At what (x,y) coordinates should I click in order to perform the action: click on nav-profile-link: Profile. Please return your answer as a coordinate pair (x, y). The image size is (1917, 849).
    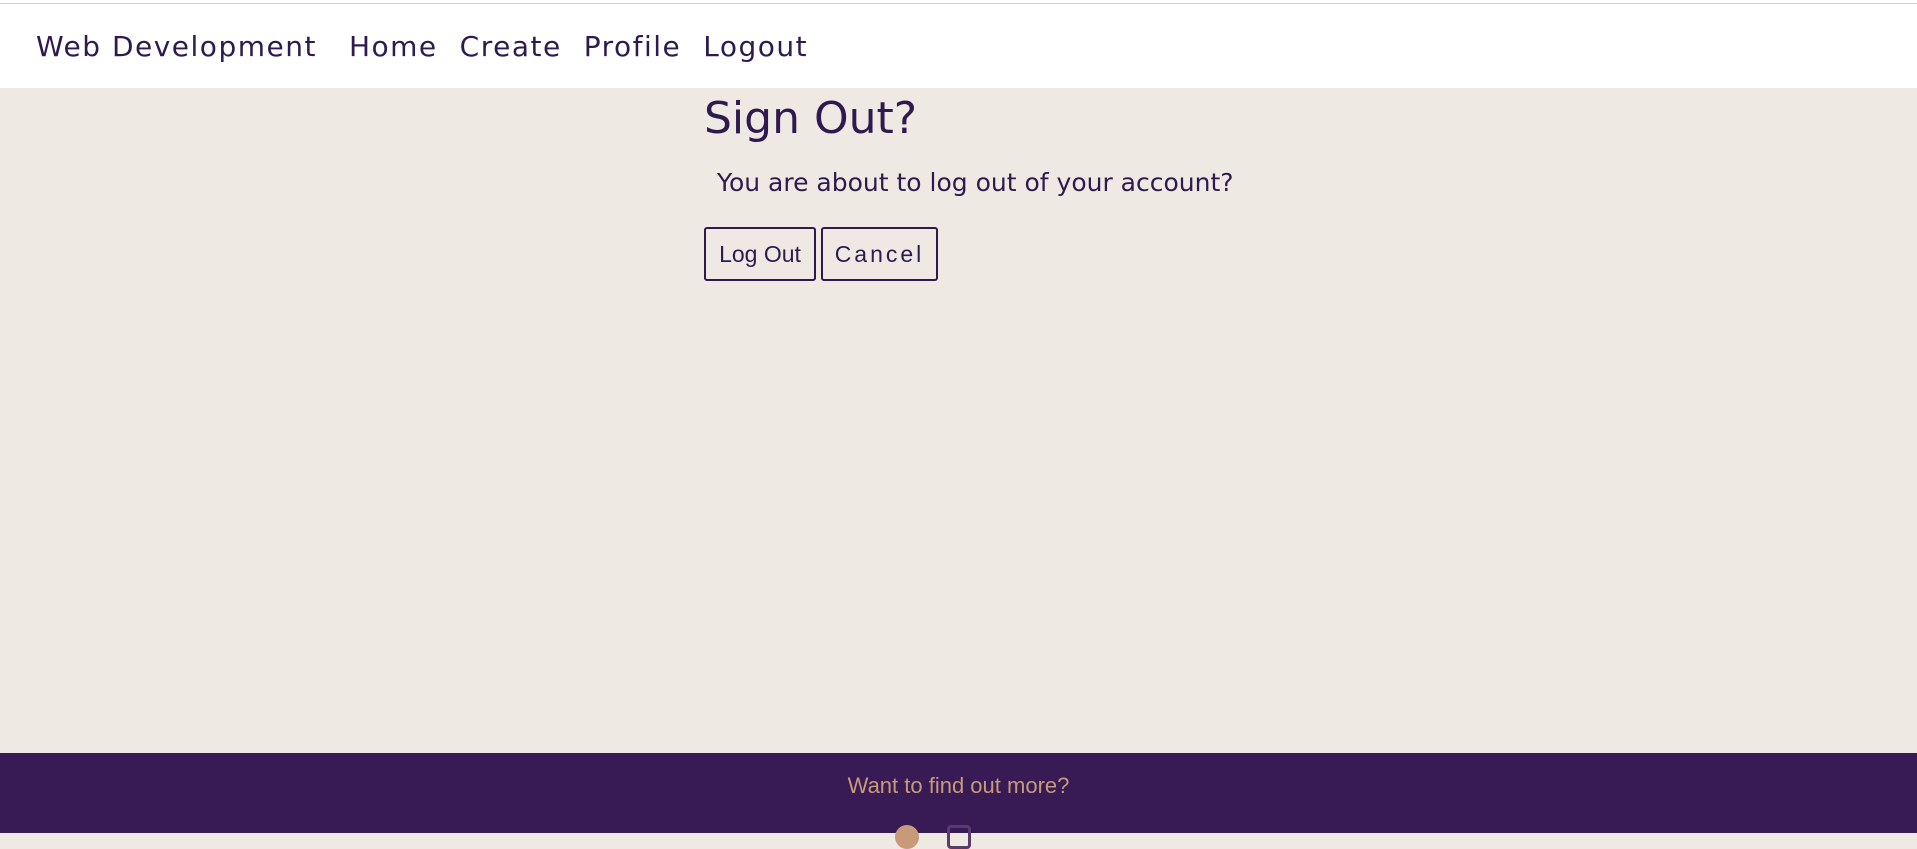
    Looking at the image, I should click on (633, 46).